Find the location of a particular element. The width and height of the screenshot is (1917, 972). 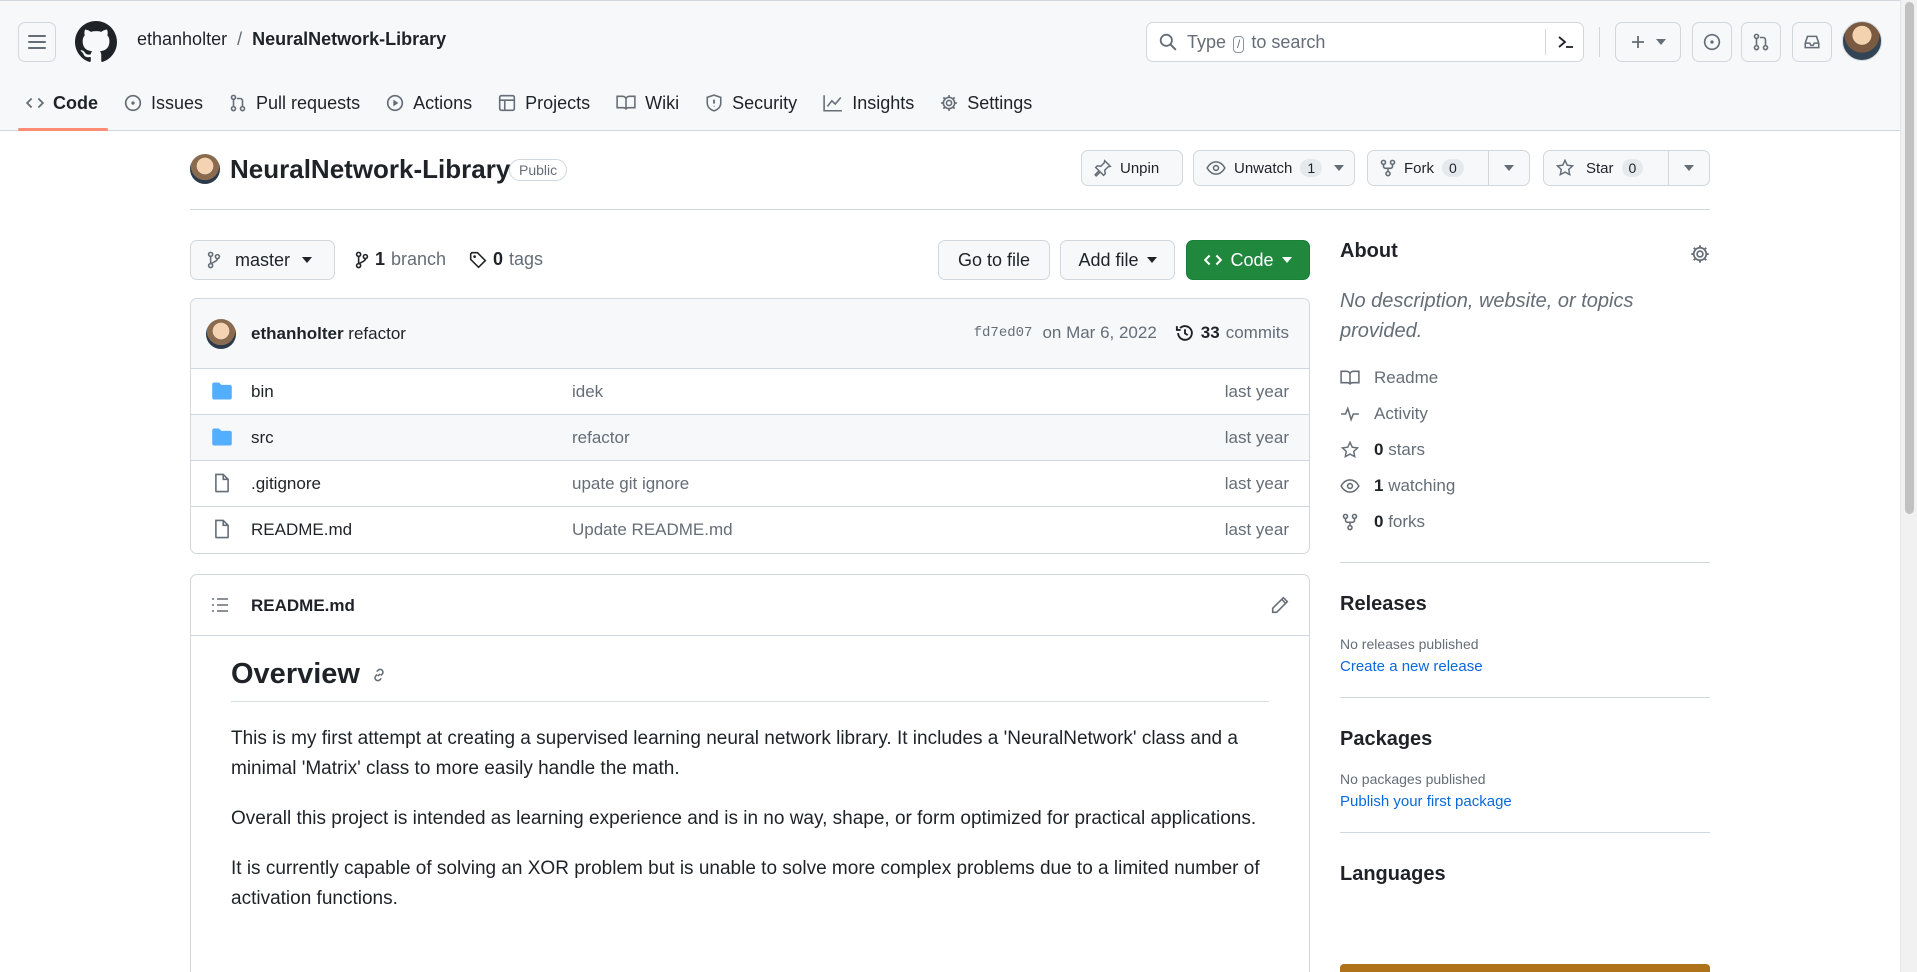

command-palette-button is located at coordinates (1560, 42).